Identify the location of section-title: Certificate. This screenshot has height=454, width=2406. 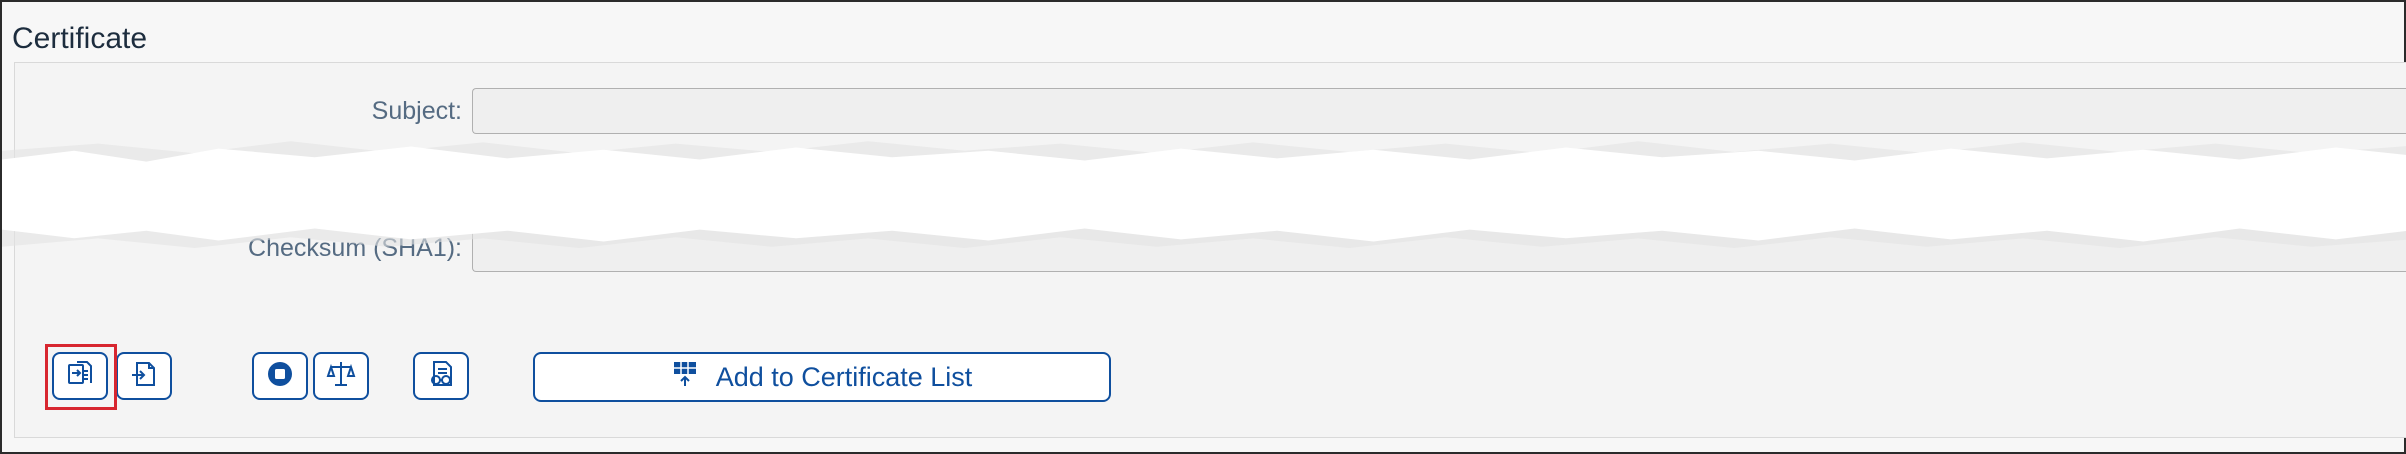
(80, 38).